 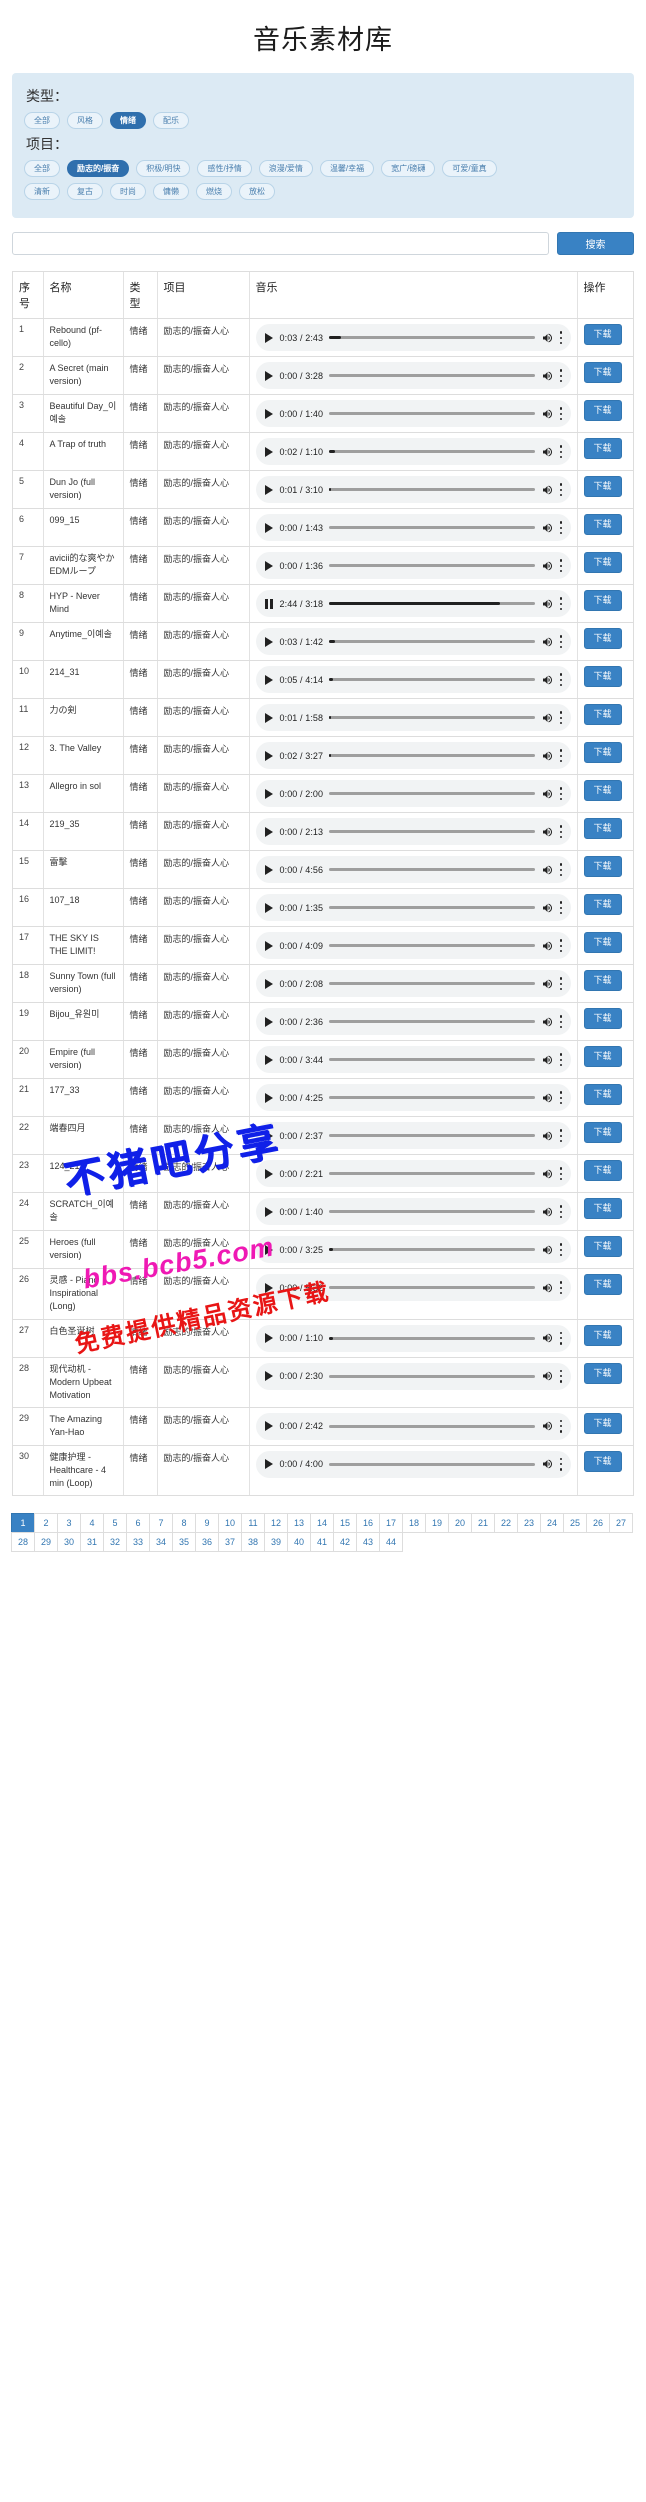 I want to click on pause-icon, so click(x=269, y=603).